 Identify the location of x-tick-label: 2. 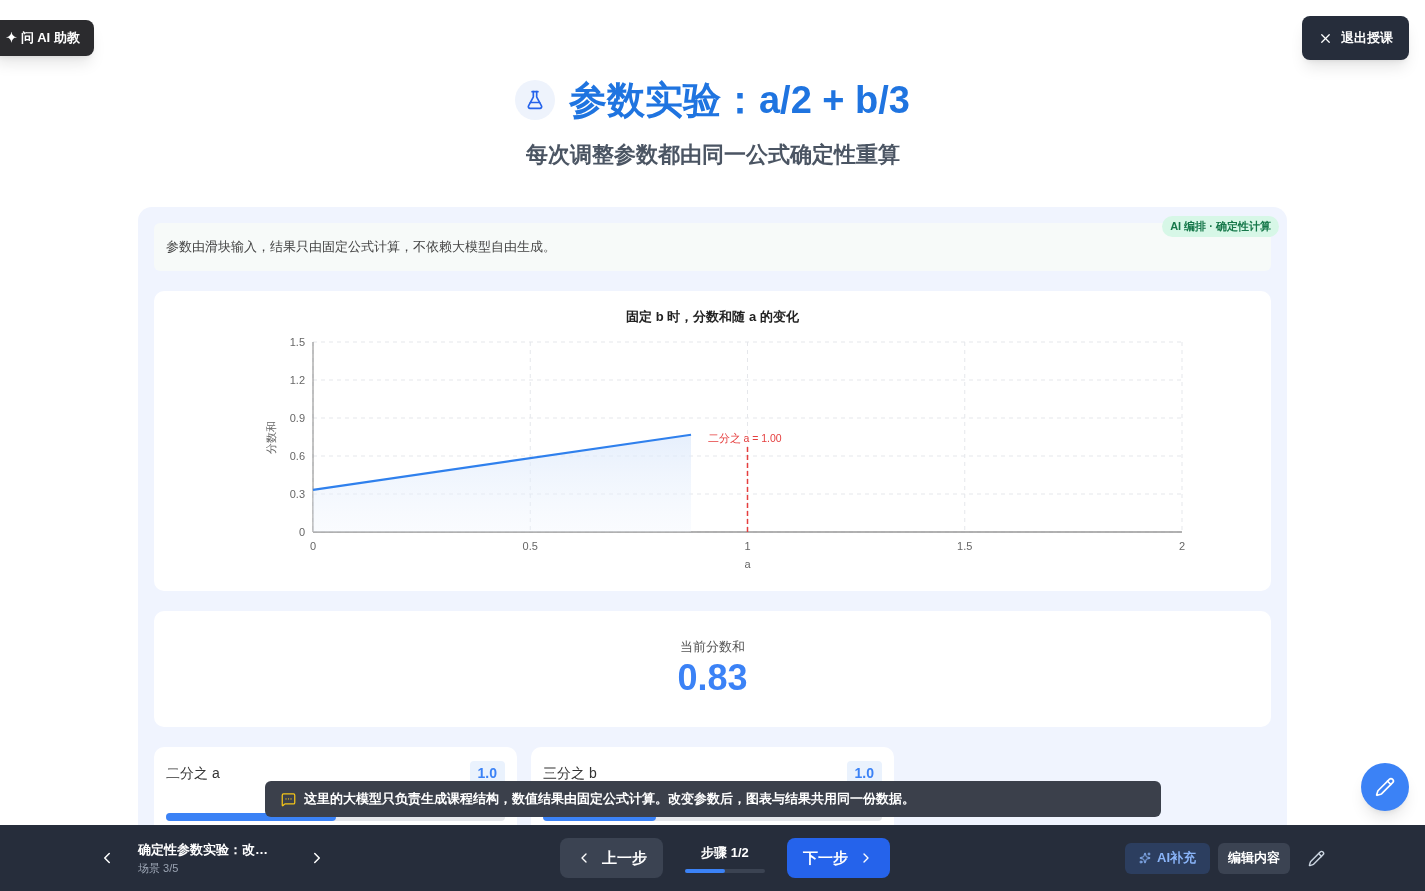
(1182, 546).